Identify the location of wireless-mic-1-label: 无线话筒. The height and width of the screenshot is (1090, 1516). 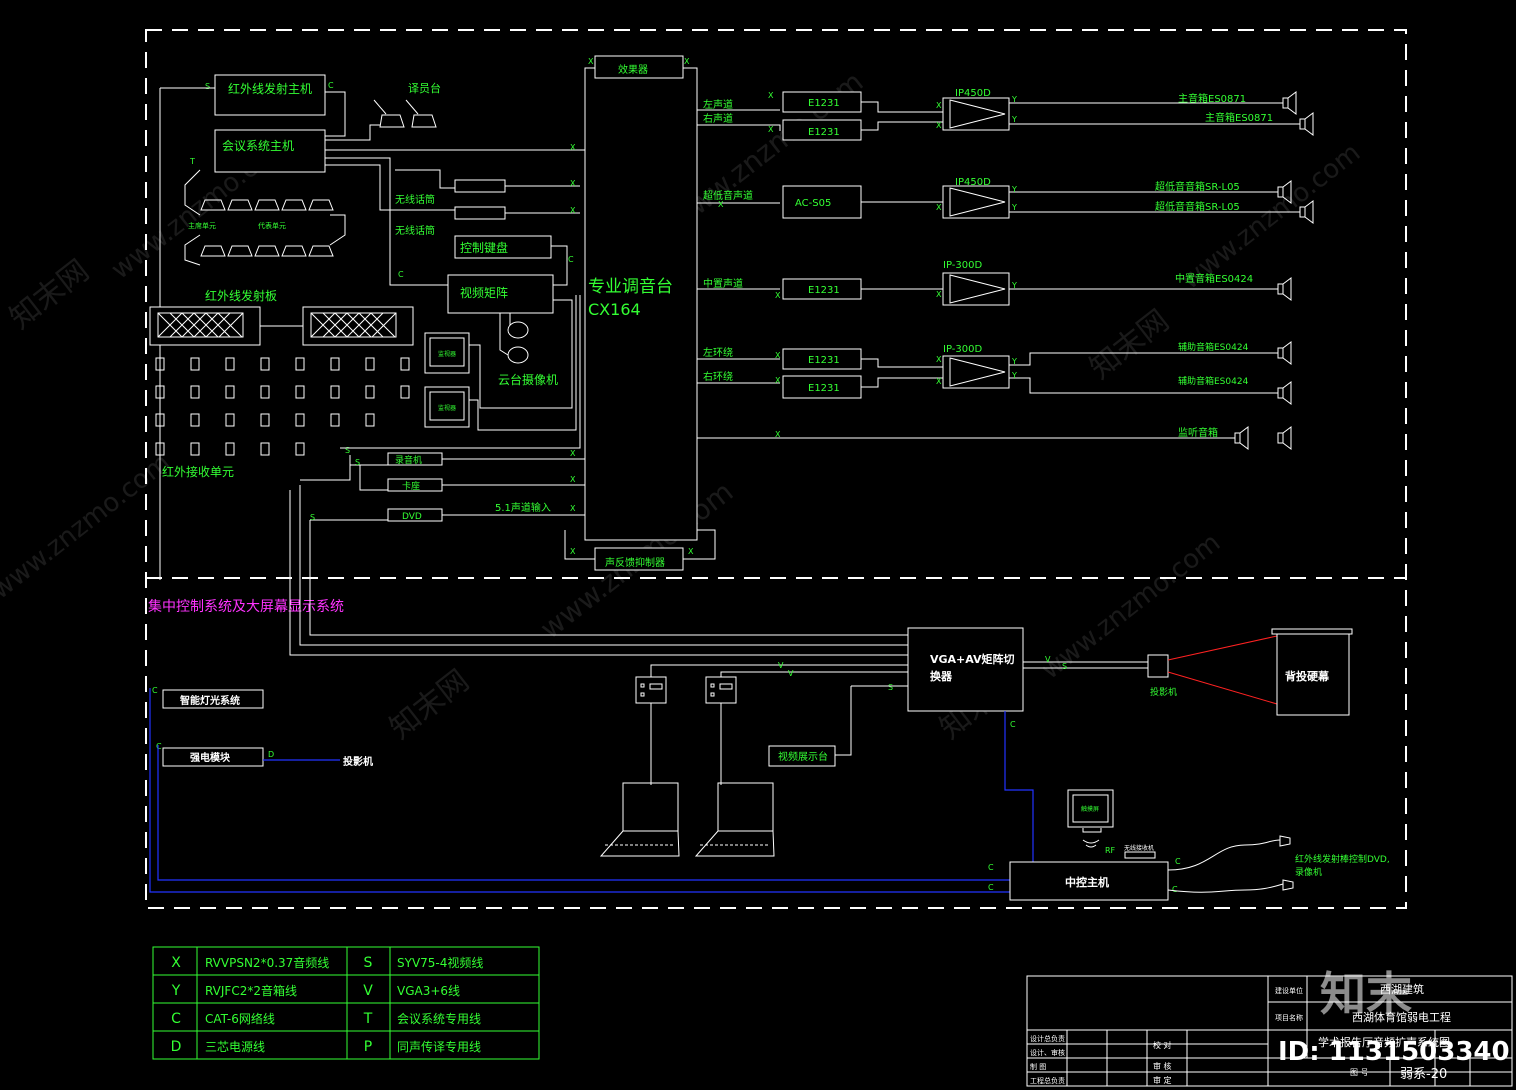
(415, 199).